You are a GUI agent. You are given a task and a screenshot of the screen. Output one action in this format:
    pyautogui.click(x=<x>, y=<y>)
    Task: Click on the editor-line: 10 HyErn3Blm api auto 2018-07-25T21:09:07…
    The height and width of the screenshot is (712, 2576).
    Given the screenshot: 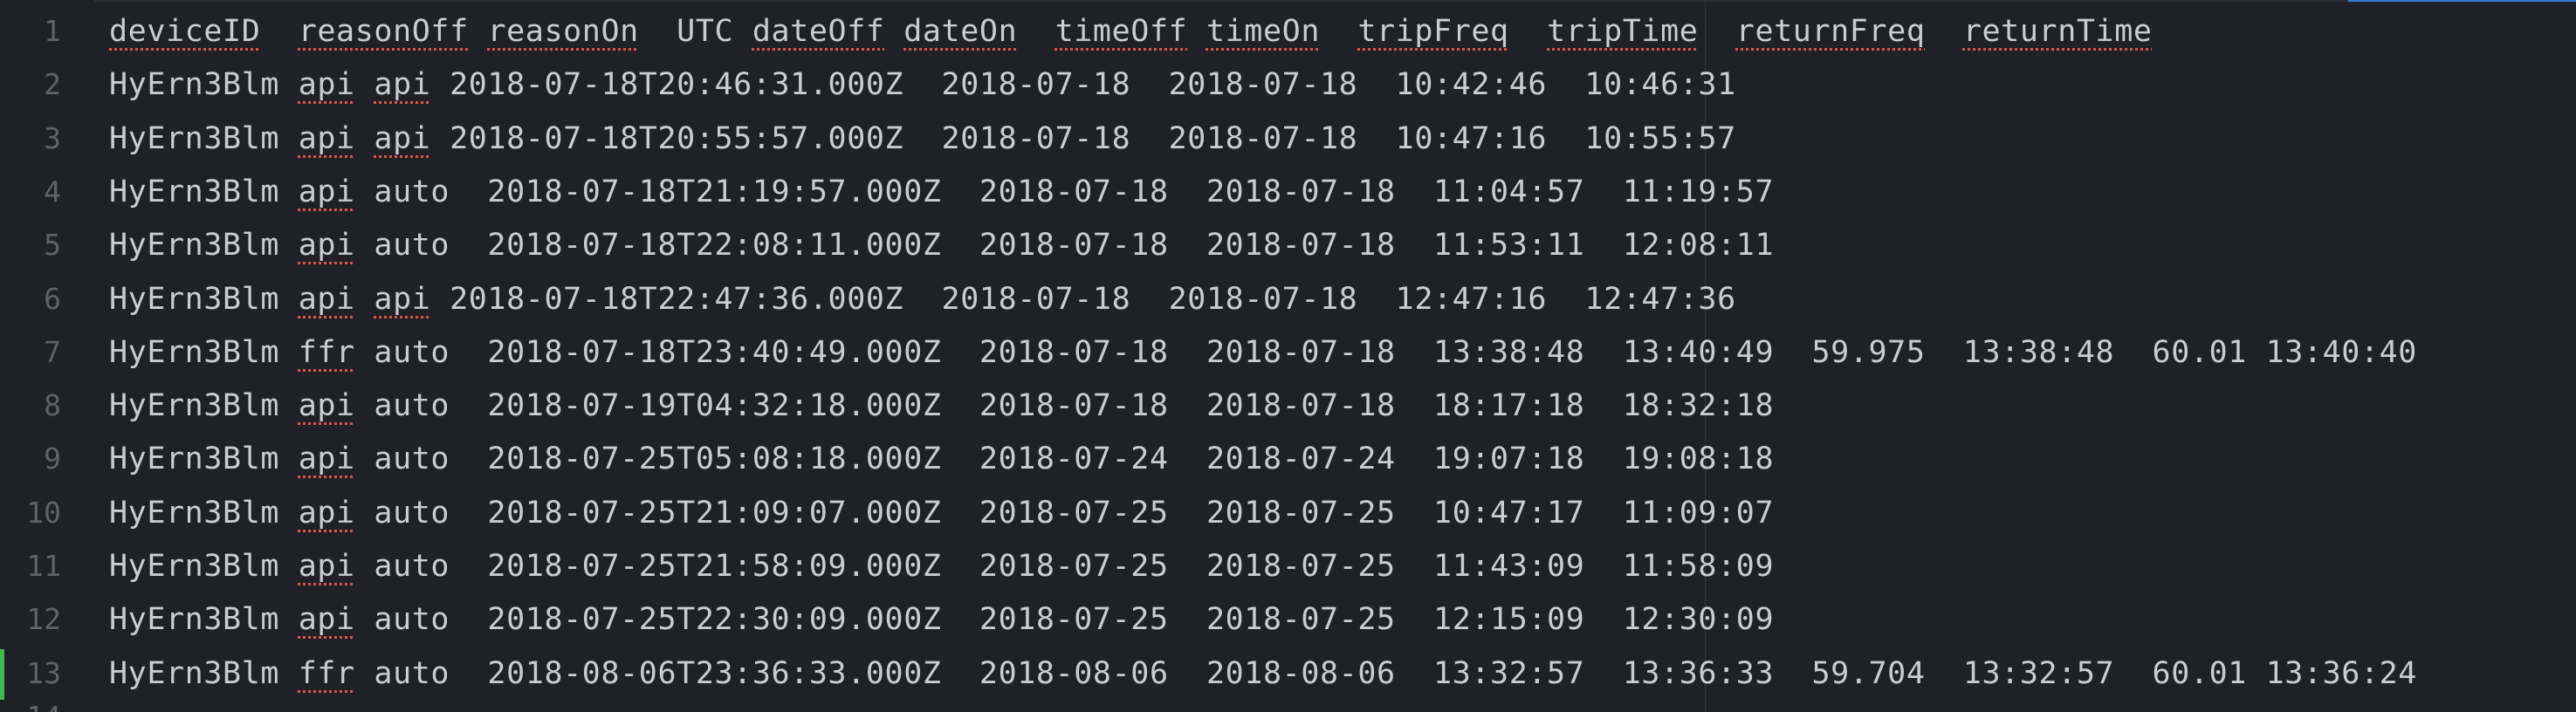 What is the action you would take?
    pyautogui.click(x=1288, y=513)
    